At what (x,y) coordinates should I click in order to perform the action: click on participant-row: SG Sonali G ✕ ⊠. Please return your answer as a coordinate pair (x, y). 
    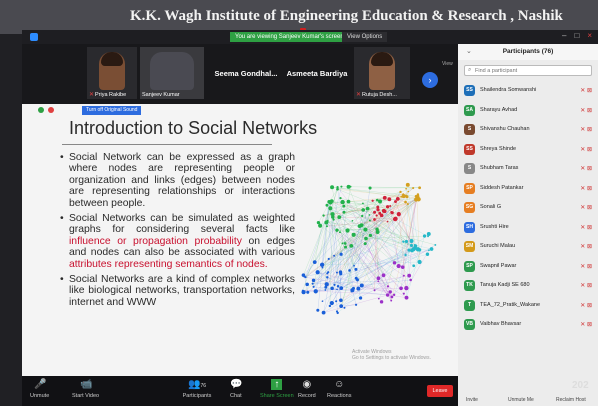
    Looking at the image, I should click on (528, 209).